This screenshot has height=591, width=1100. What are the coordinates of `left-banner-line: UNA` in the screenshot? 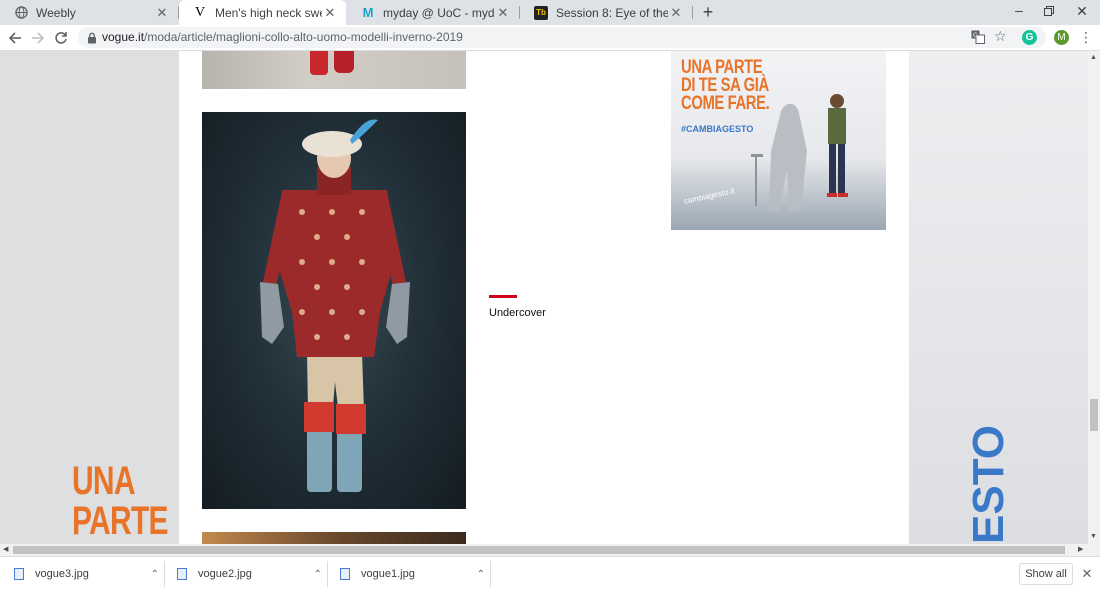 It's located at (104, 481).